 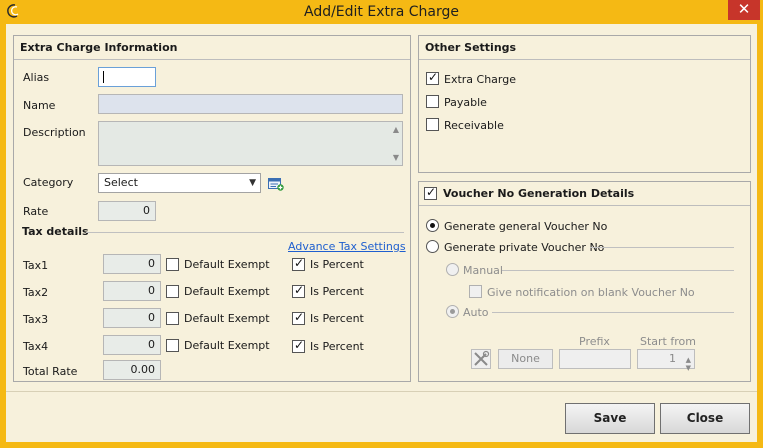 What do you see at coordinates (250, 143) in the screenshot?
I see `description-textarea: ▲ ▼` at bounding box center [250, 143].